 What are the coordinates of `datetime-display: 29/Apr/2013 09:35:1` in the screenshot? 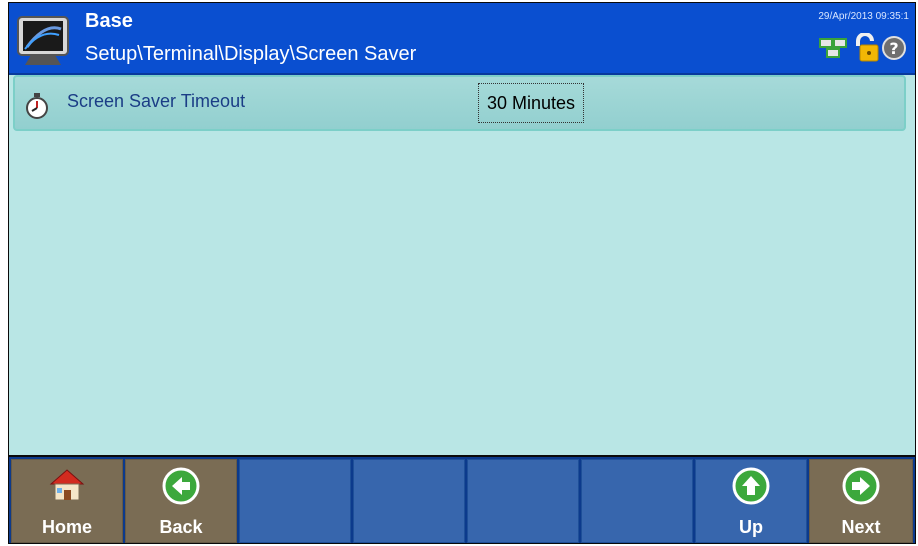 It's located at (863, 16).